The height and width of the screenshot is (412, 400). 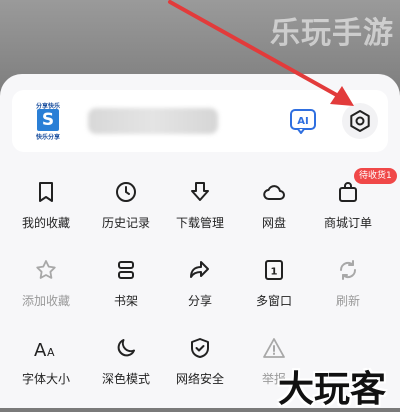 I want to click on font-size-icon: AA, so click(x=44, y=350).